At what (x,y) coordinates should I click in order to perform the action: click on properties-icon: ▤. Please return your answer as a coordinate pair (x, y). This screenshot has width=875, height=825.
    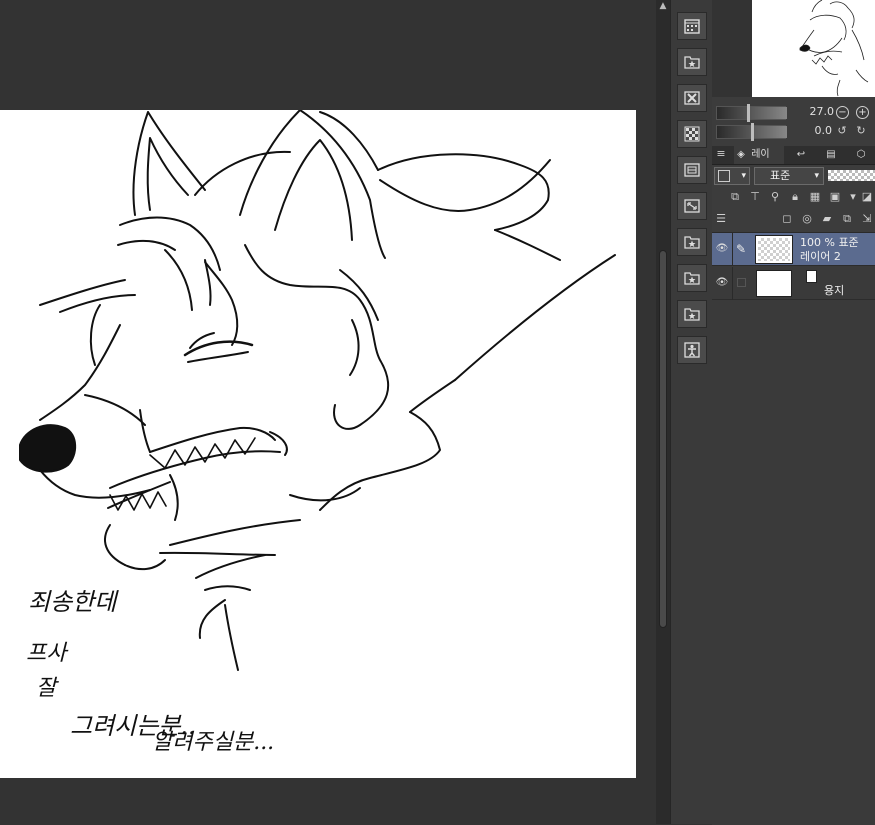
    Looking at the image, I should click on (831, 155).